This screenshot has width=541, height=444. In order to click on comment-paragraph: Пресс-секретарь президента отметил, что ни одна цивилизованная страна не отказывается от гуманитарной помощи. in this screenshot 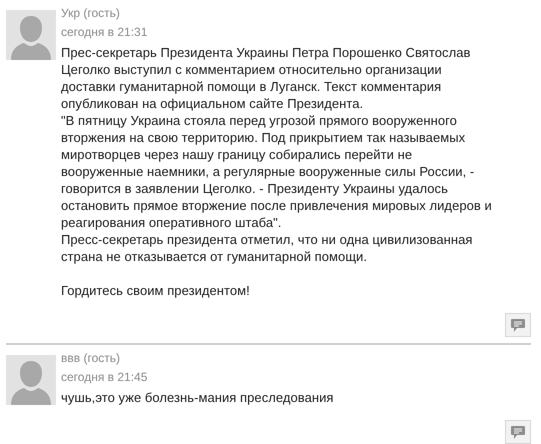, I will do `click(267, 248)`.